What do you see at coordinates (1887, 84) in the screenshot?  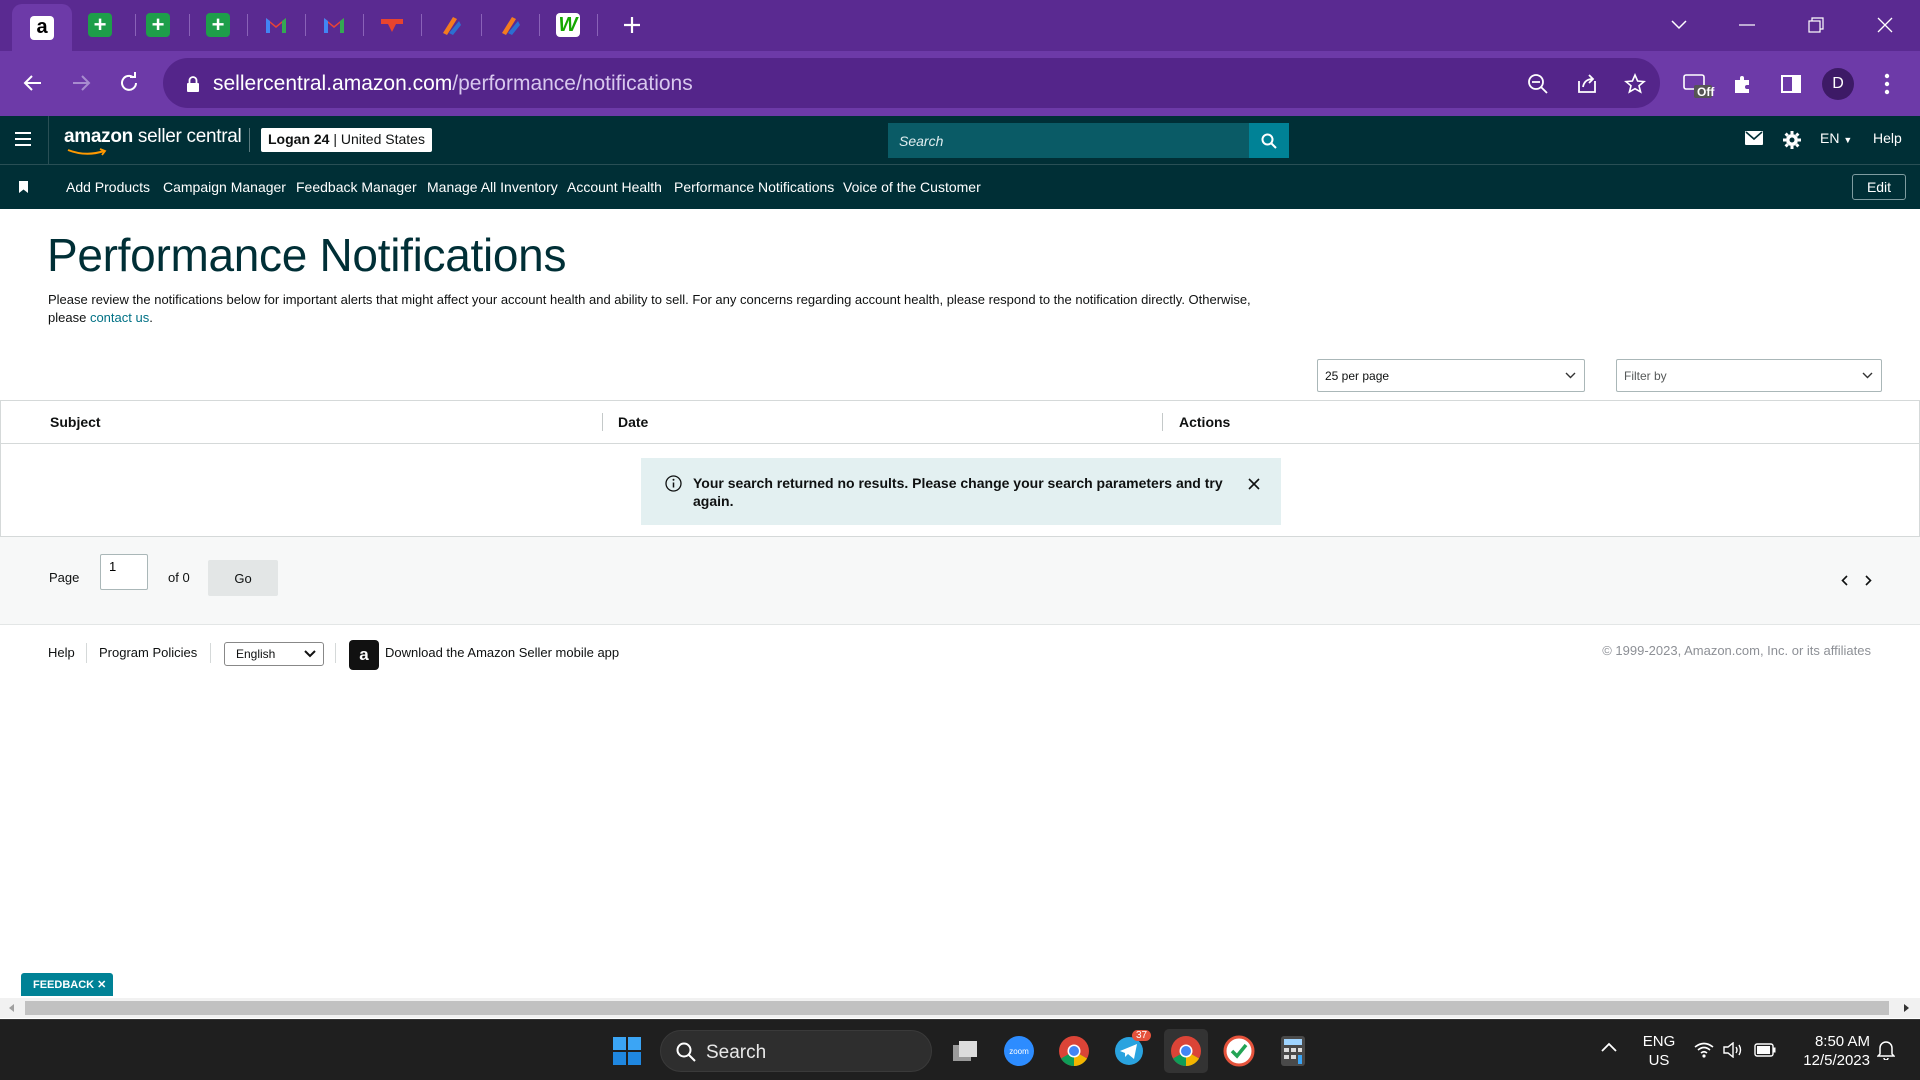 I see `browser-menu-button` at bounding box center [1887, 84].